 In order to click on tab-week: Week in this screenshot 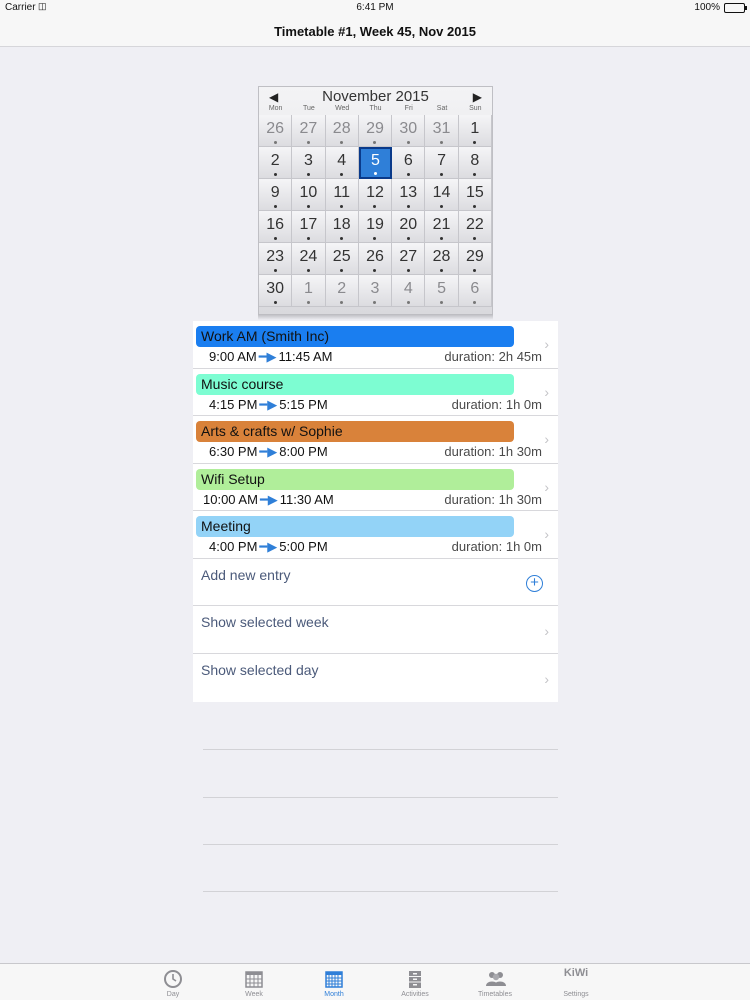, I will do `click(254, 982)`.